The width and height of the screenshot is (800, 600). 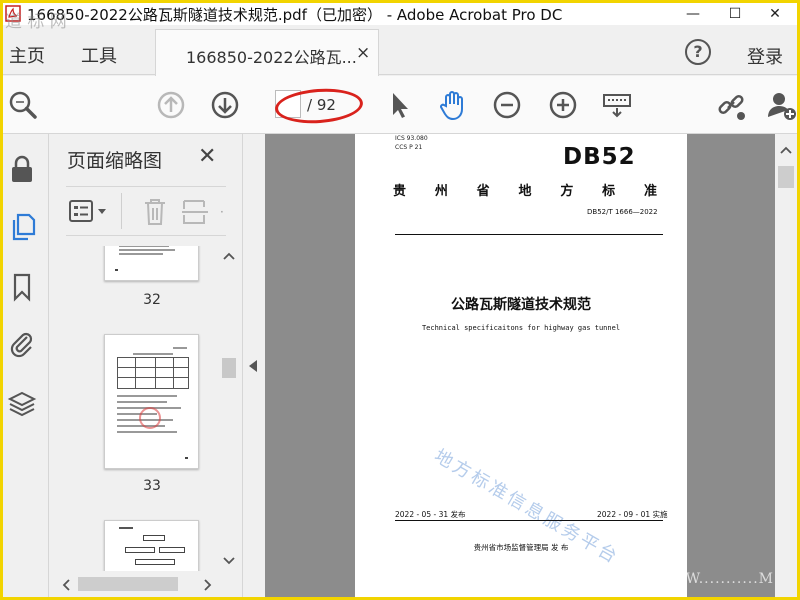 I want to click on select-arrow-icon, so click(x=399, y=105).